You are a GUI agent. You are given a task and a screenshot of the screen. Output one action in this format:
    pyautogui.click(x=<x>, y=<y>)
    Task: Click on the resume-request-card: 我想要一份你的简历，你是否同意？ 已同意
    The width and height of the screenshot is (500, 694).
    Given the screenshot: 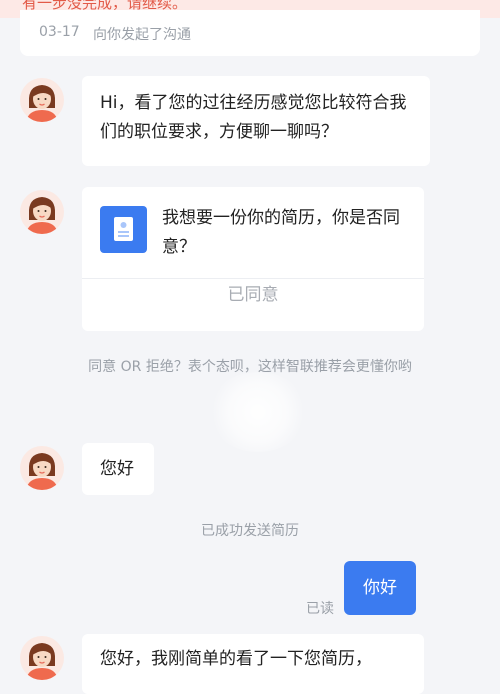 What is the action you would take?
    pyautogui.click(x=253, y=259)
    